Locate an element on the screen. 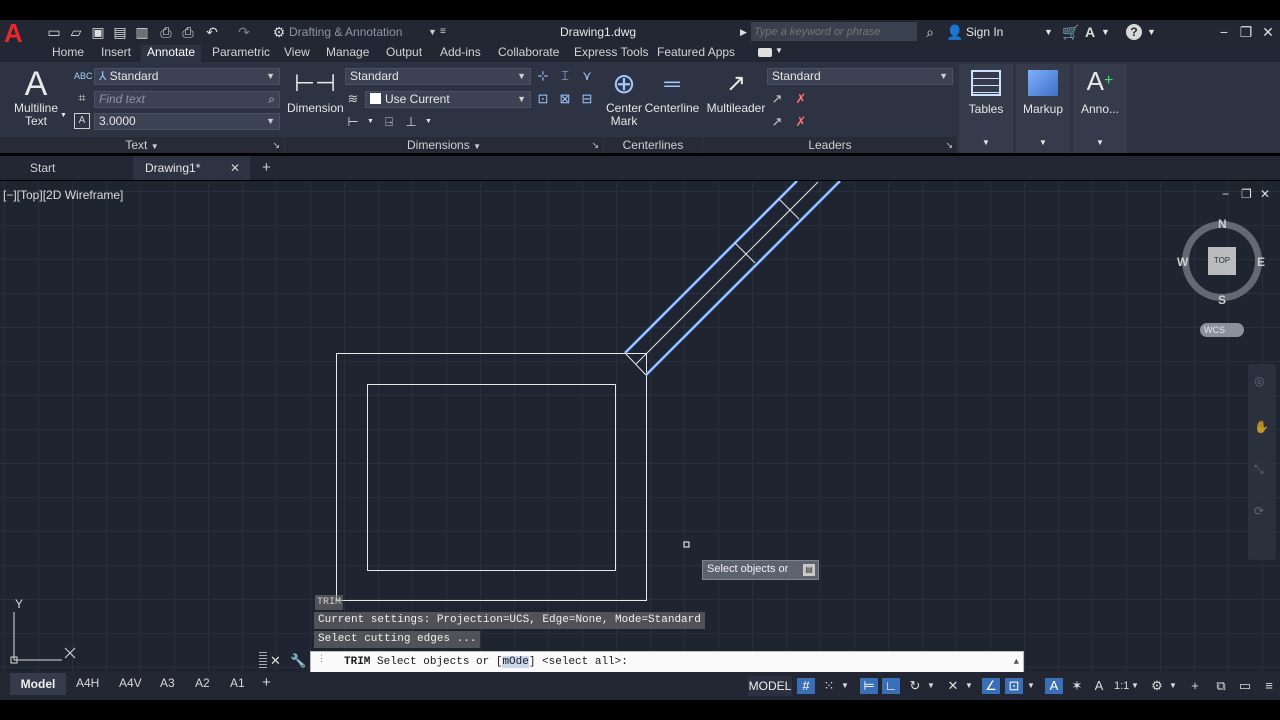 The image size is (1280, 720). center-line is located at coordinates (727, 273).